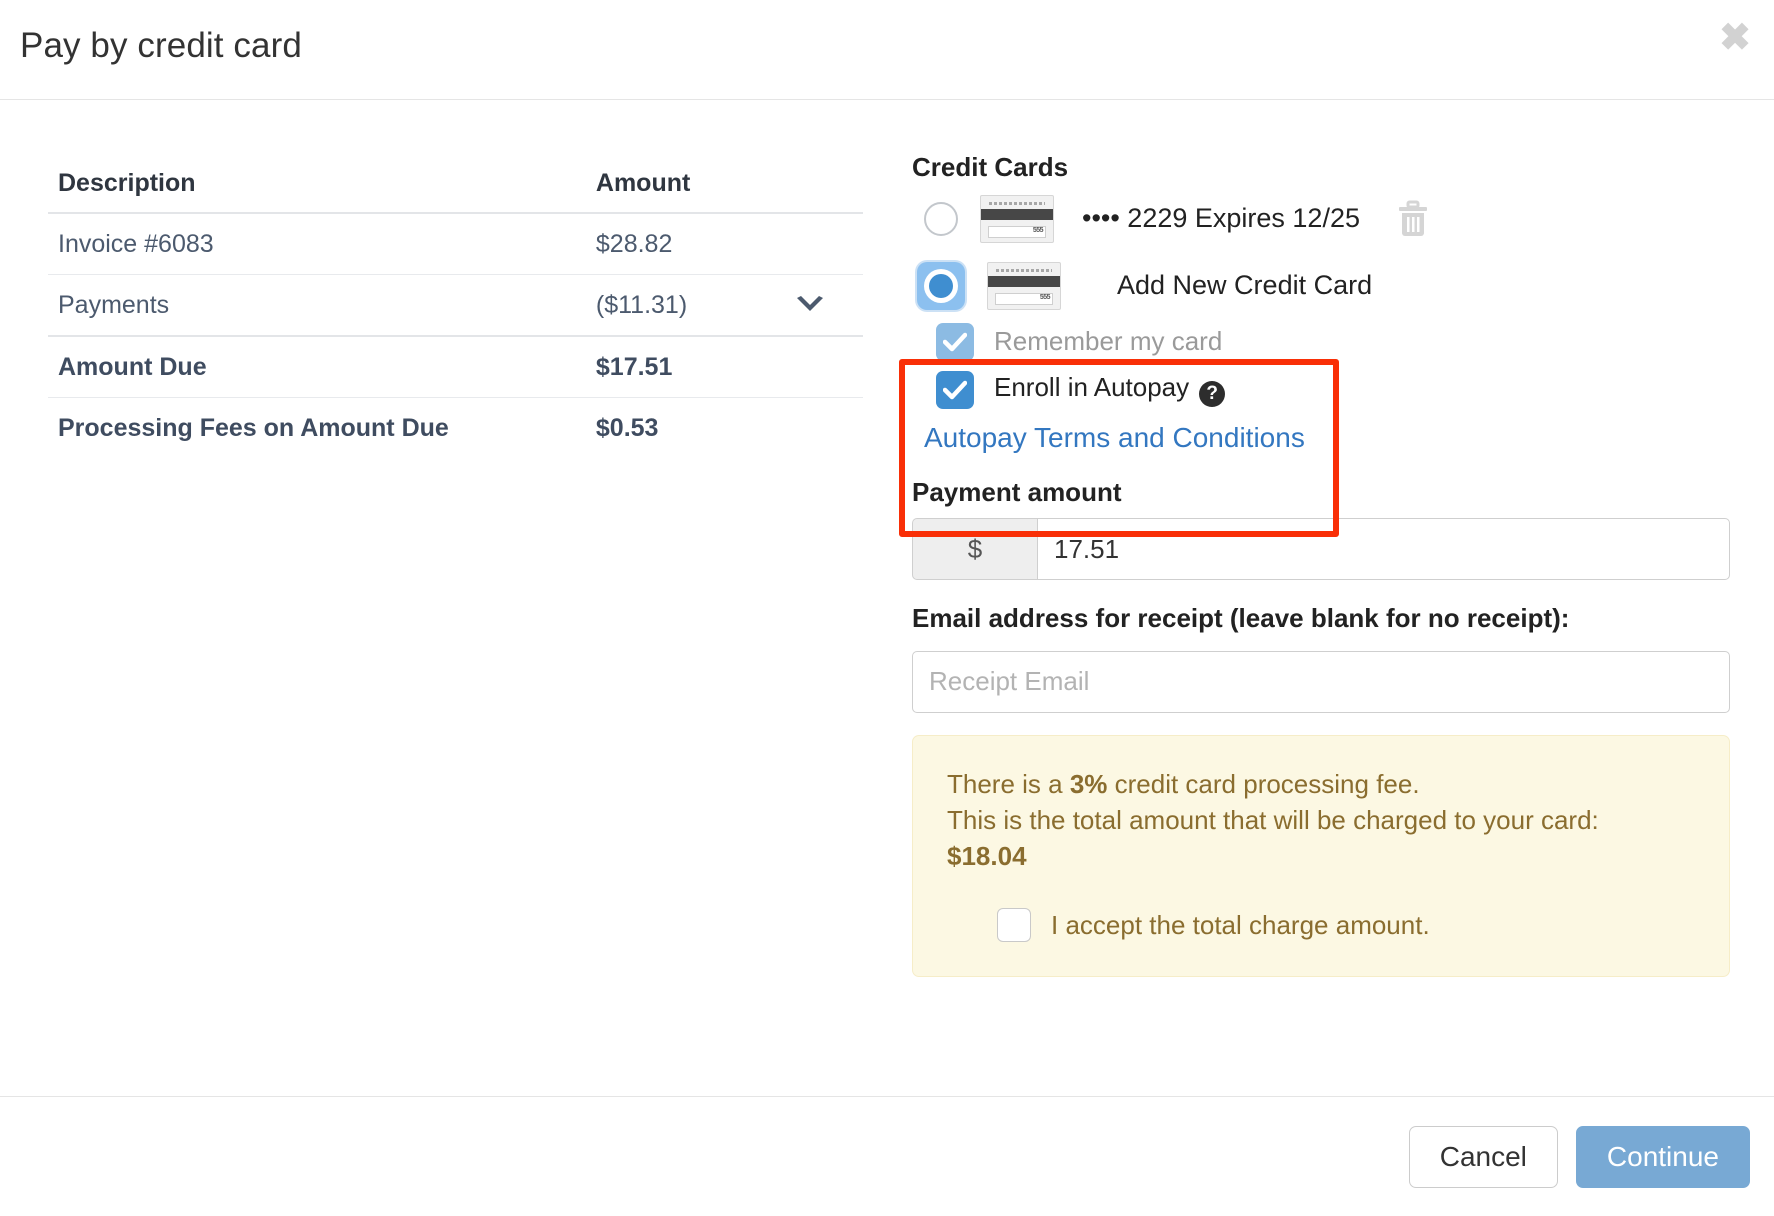 The height and width of the screenshot is (1216, 1774). I want to click on fee-percent: 3%, so click(1088, 783).